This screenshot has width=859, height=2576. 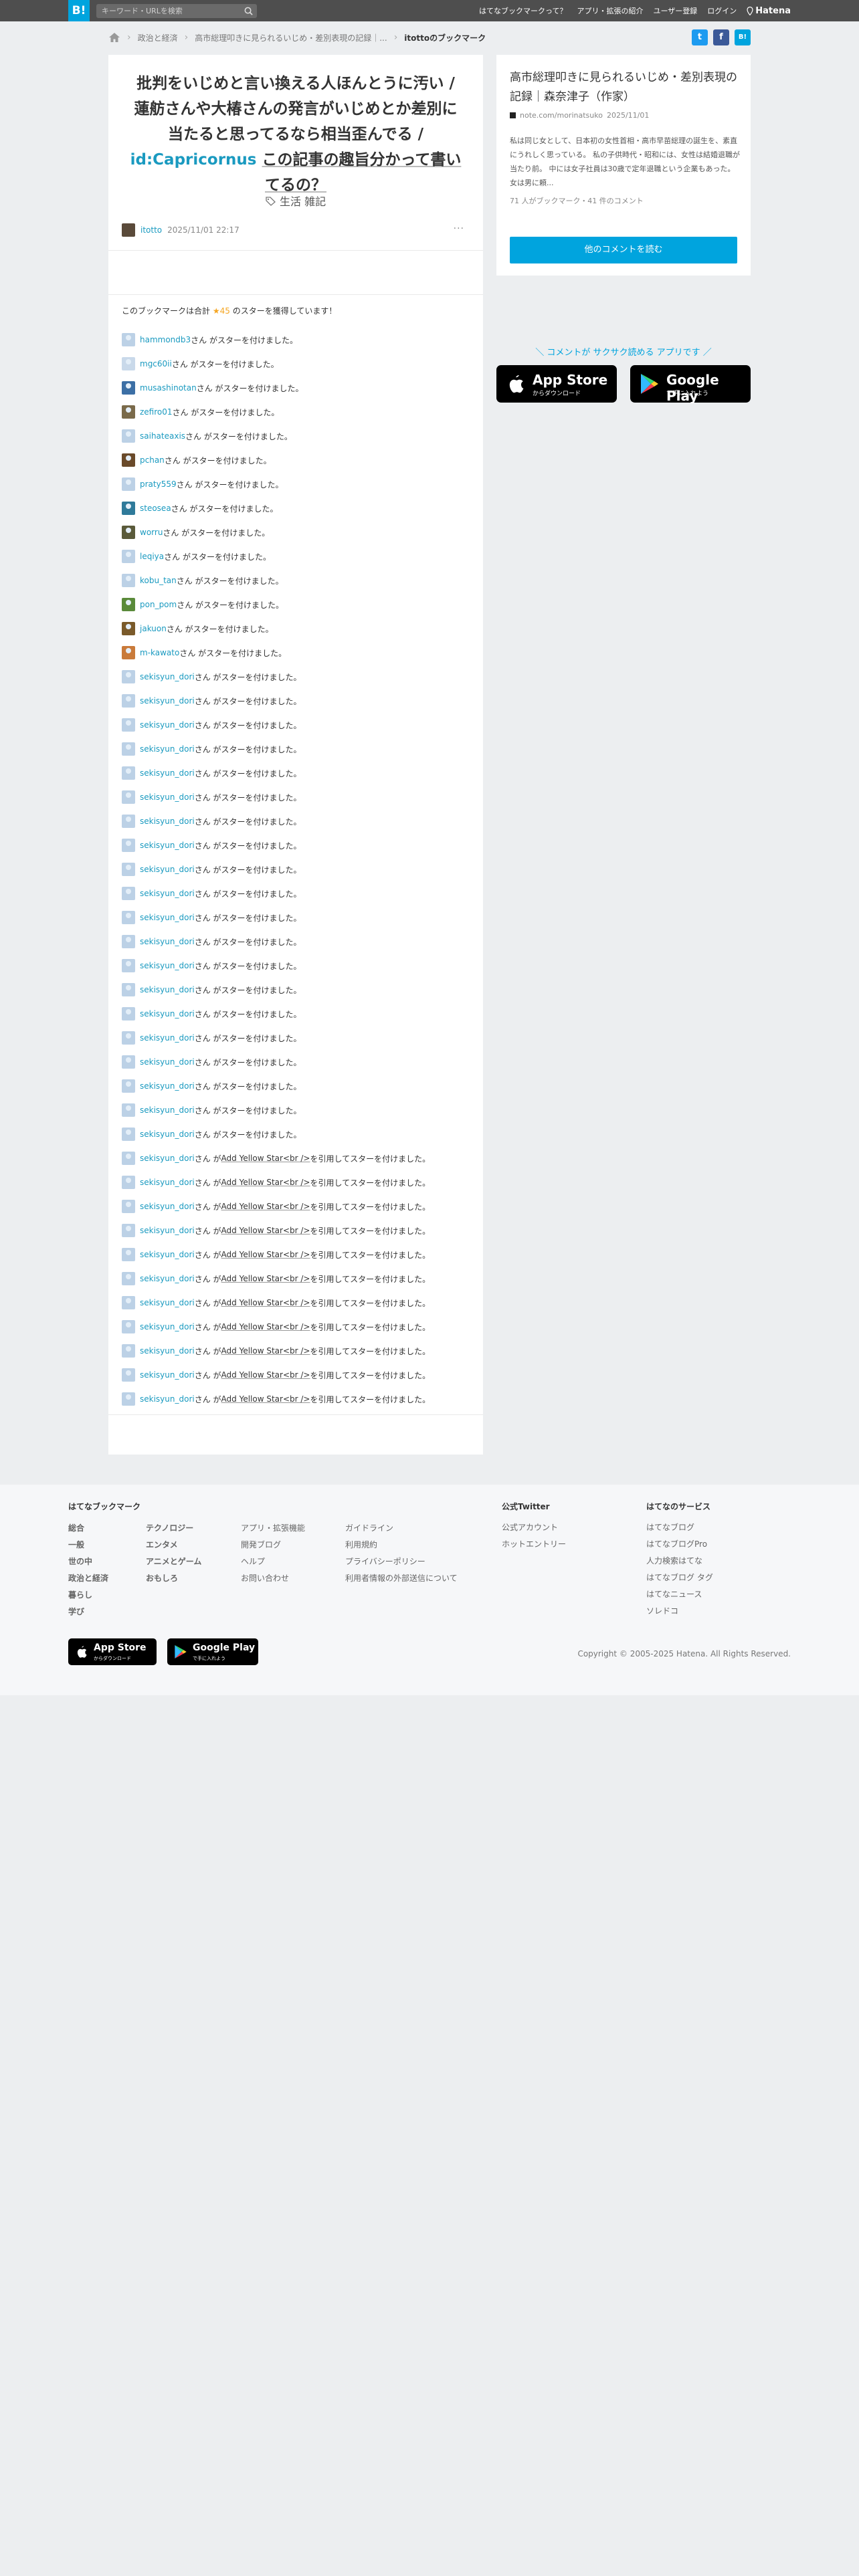 I want to click on footer-link: 人力検索はてな, so click(x=679, y=1564).